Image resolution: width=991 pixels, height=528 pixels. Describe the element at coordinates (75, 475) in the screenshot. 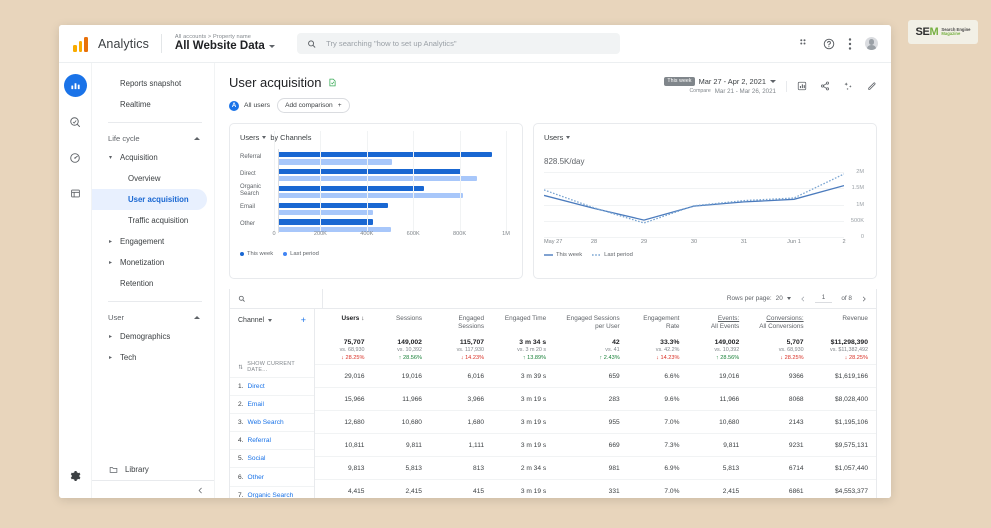

I see `rail-item-admin` at that location.